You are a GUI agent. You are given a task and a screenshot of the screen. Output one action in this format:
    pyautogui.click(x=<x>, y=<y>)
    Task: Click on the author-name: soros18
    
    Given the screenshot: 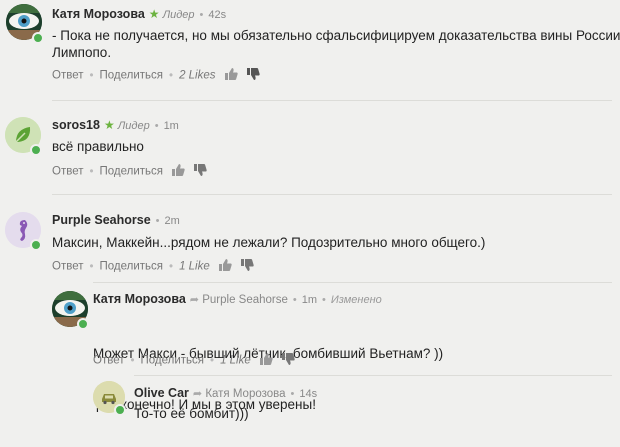 What is the action you would take?
    pyautogui.click(x=76, y=125)
    